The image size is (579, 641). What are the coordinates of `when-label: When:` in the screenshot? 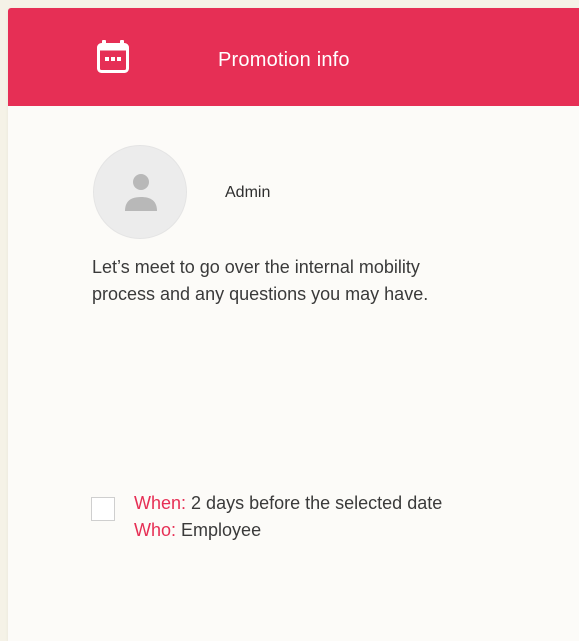 It's located at (160, 503).